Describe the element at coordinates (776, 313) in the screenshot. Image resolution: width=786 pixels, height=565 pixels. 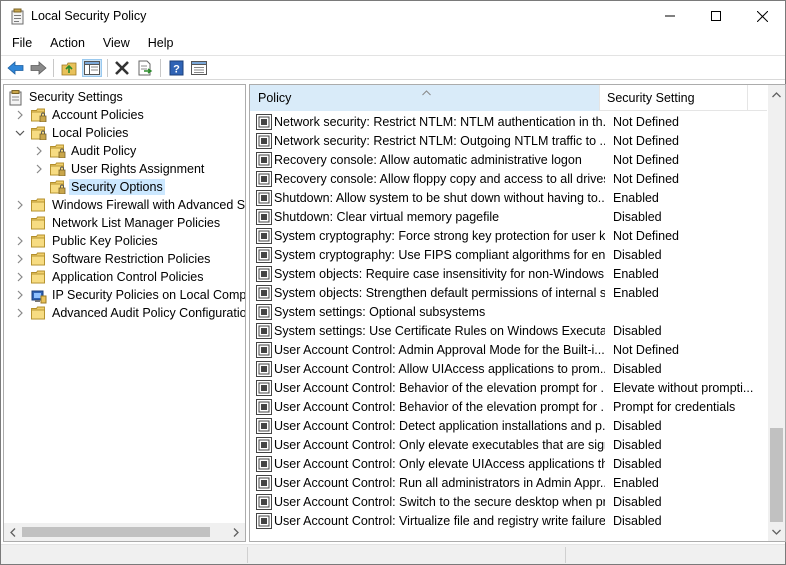
I see `list-vertical-scrollbar` at that location.